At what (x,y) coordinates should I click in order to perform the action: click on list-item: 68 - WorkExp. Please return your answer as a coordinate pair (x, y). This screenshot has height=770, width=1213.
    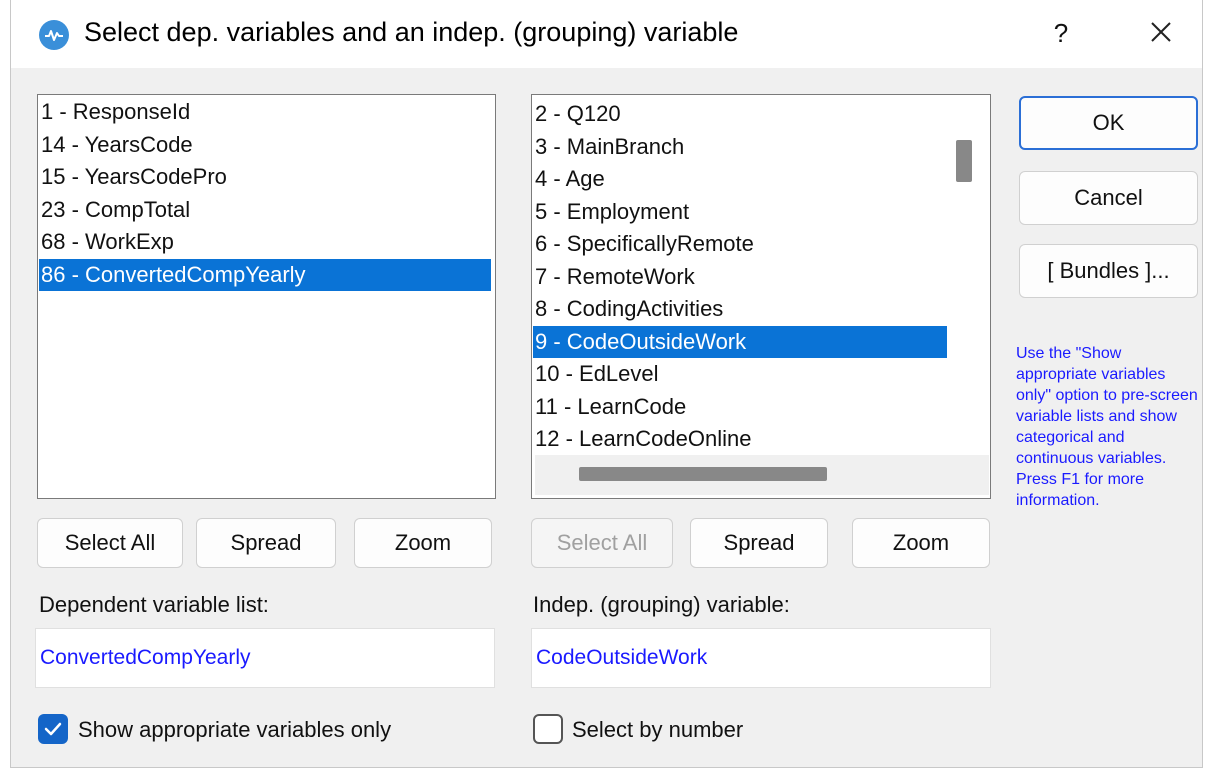
    Looking at the image, I should click on (265, 242).